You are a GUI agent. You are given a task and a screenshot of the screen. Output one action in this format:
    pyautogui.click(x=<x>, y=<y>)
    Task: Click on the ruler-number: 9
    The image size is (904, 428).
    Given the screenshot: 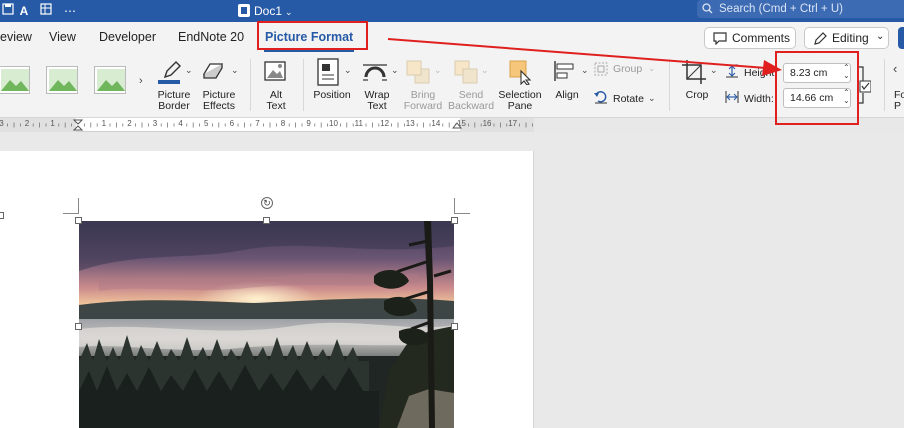 What is the action you would take?
    pyautogui.click(x=308, y=123)
    